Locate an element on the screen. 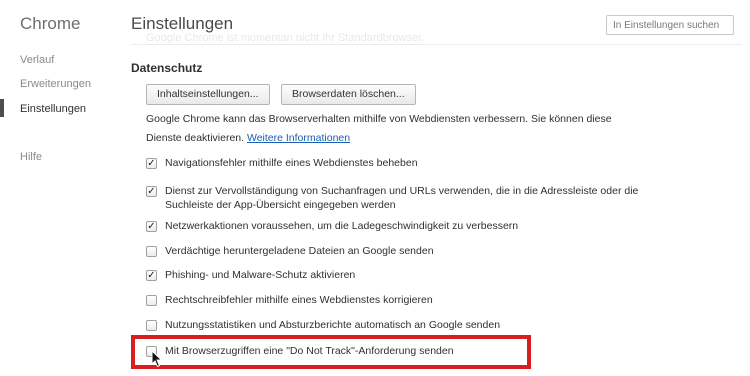 The image size is (750, 376). sidebar-item-history: Verlauf is located at coordinates (37, 60).